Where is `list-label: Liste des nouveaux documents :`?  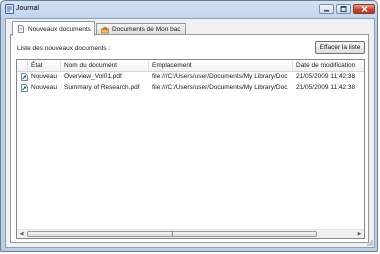
list-label: Liste des nouveaux documents : is located at coordinates (64, 48).